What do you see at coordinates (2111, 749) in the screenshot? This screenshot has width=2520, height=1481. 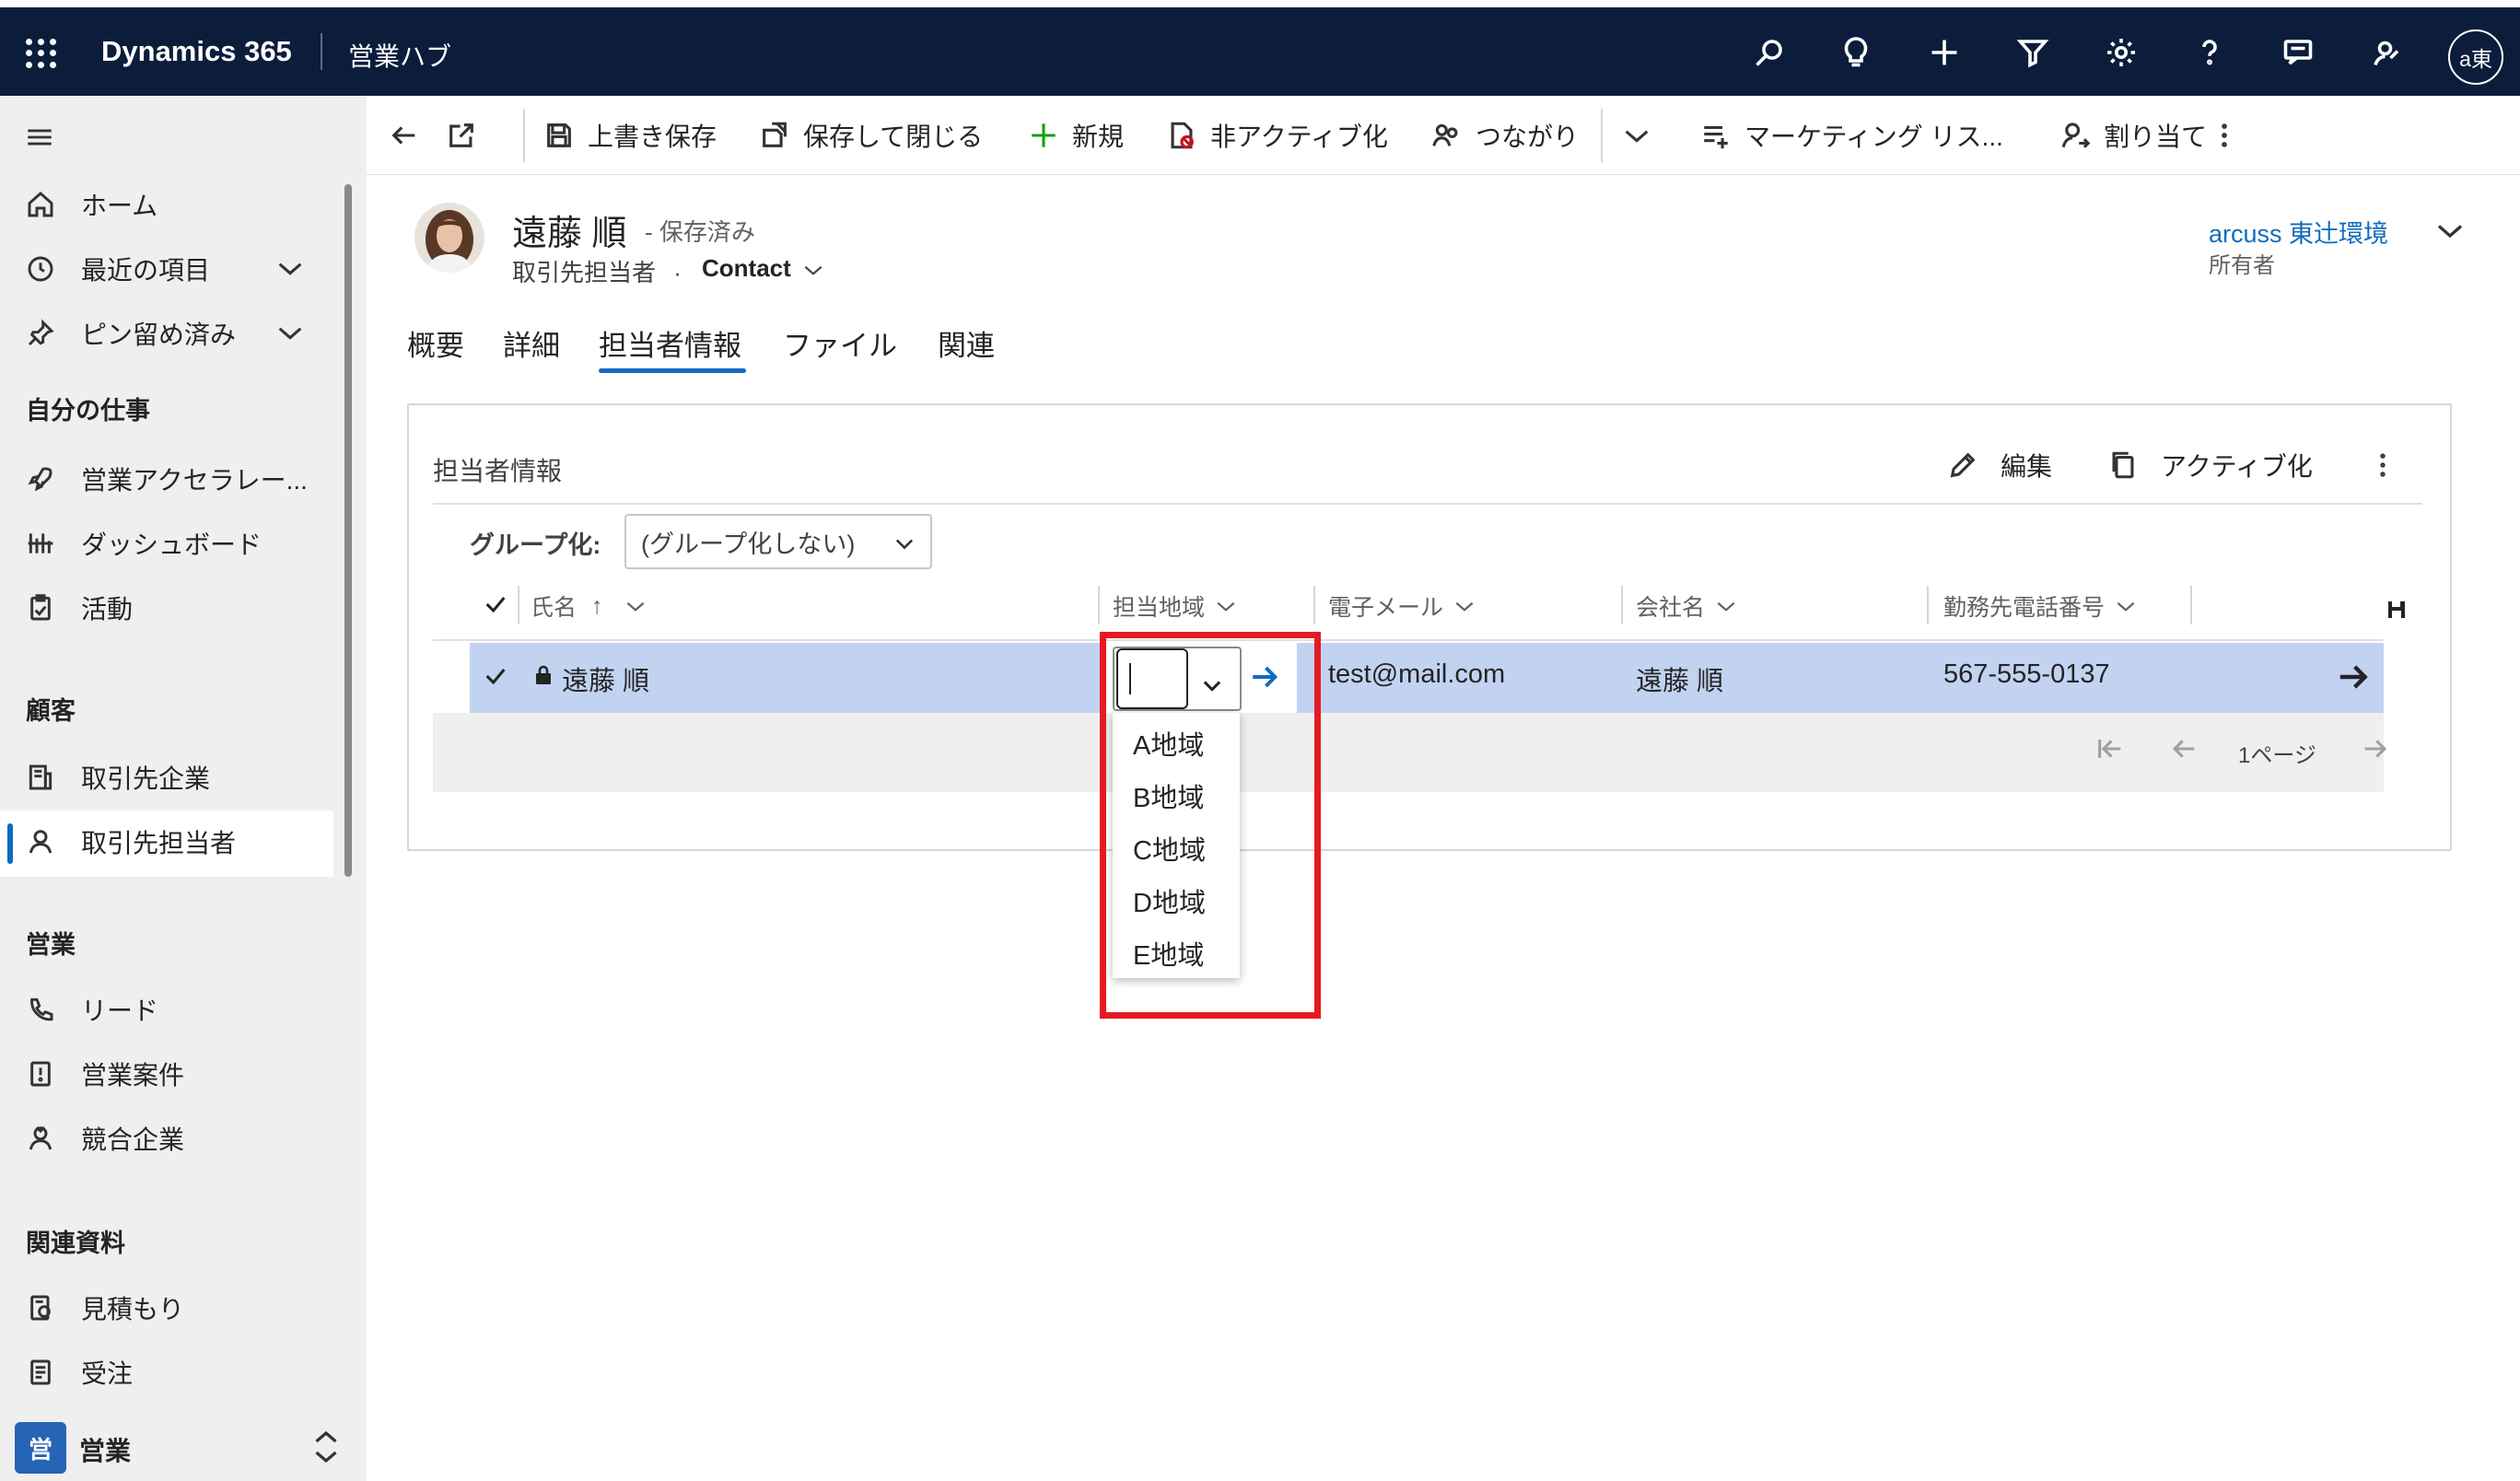 I see `first-page-icon` at bounding box center [2111, 749].